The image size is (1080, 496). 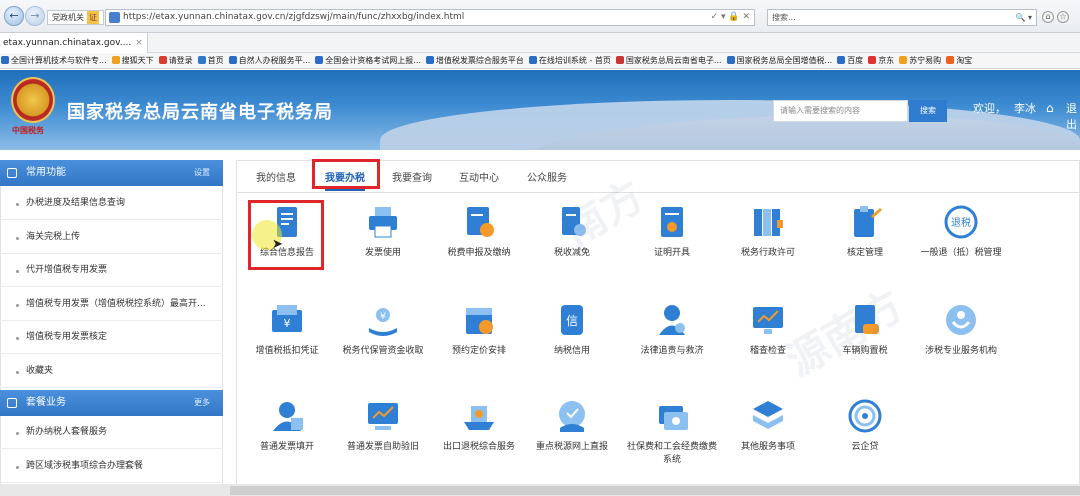 I want to click on service-tile-label: 普通发票填开, so click(x=286, y=447).